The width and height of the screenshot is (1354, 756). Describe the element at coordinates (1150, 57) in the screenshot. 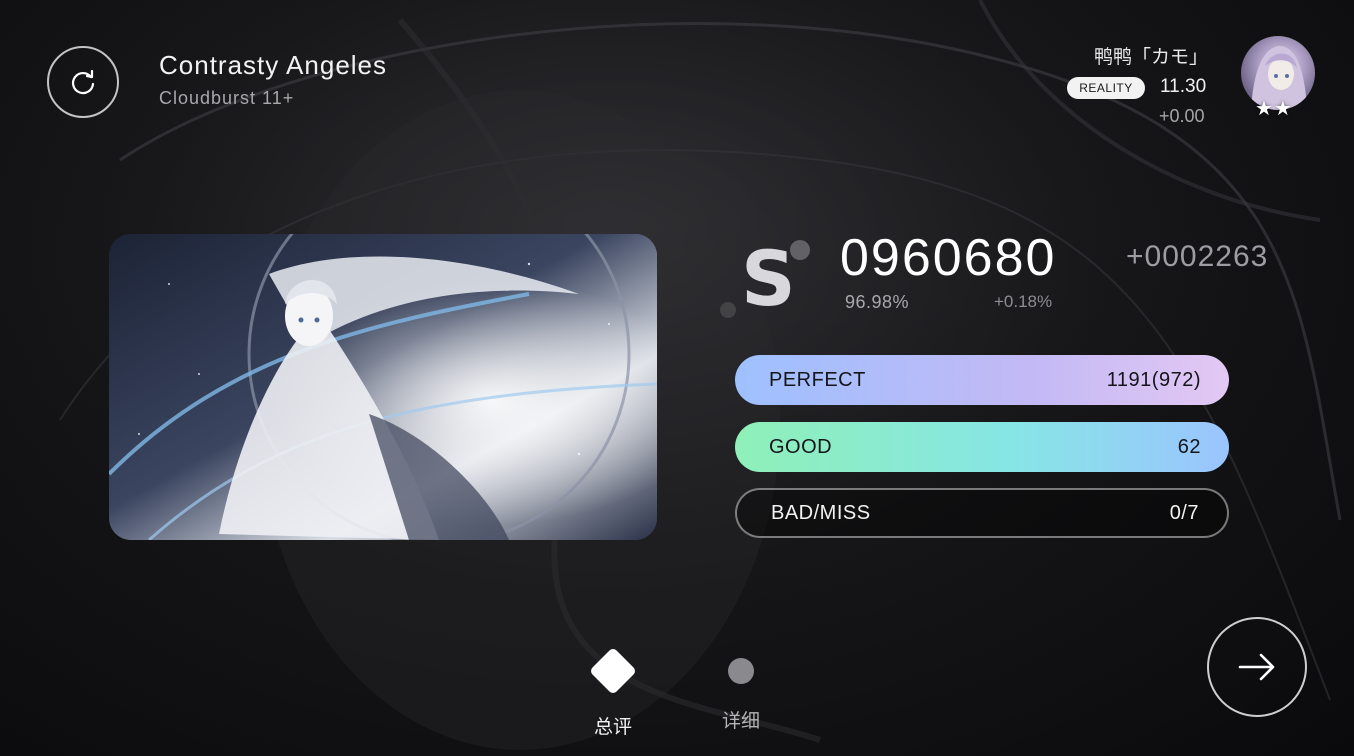

I see `player-name: 鸭鸭「カモ」` at that location.